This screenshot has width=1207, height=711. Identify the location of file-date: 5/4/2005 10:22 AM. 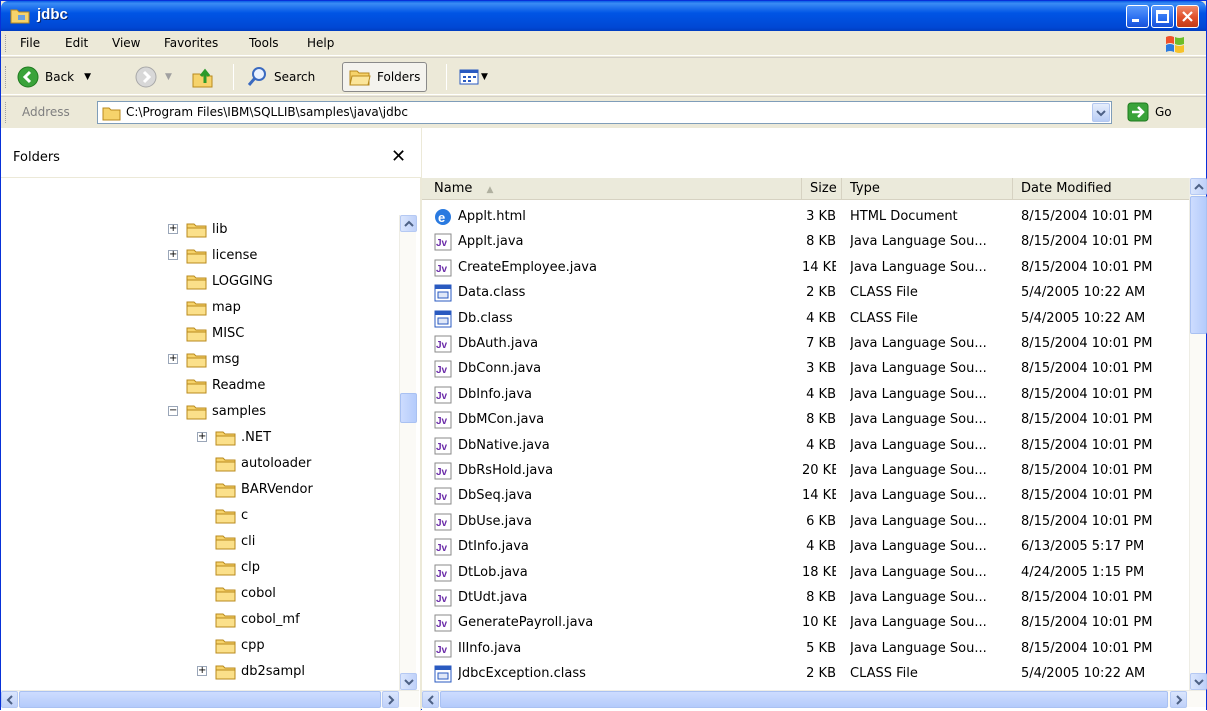
(1083, 674).